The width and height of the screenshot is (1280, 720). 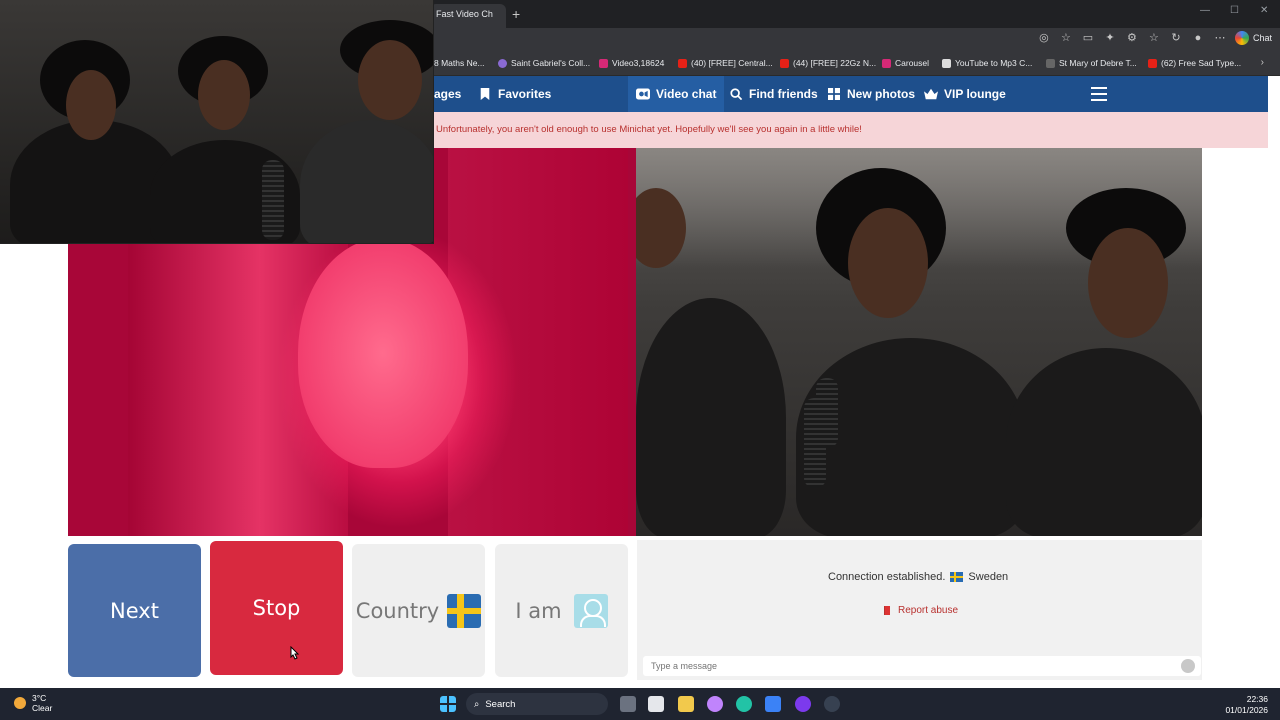 What do you see at coordinates (39, 698) in the screenshot?
I see `temperature: 3°C` at bounding box center [39, 698].